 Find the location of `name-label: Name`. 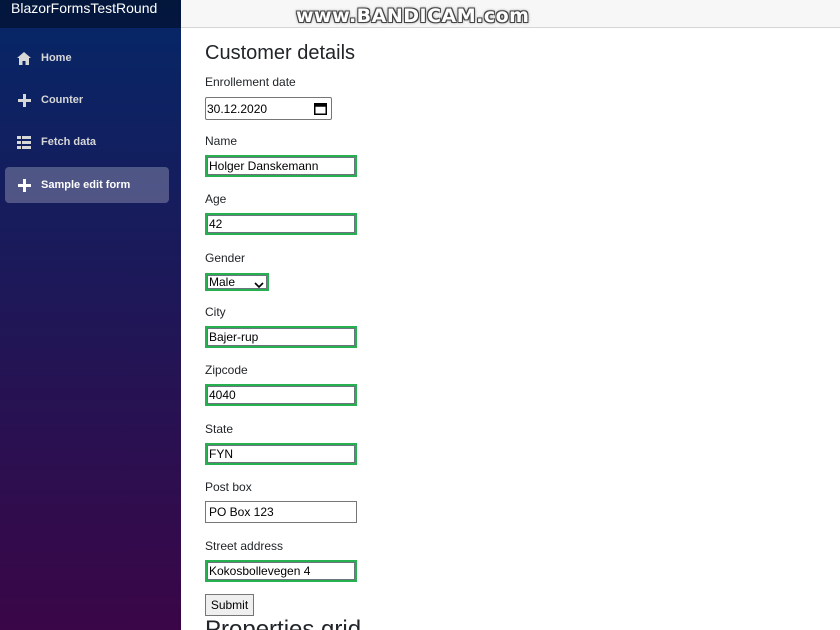

name-label: Name is located at coordinates (221, 141).